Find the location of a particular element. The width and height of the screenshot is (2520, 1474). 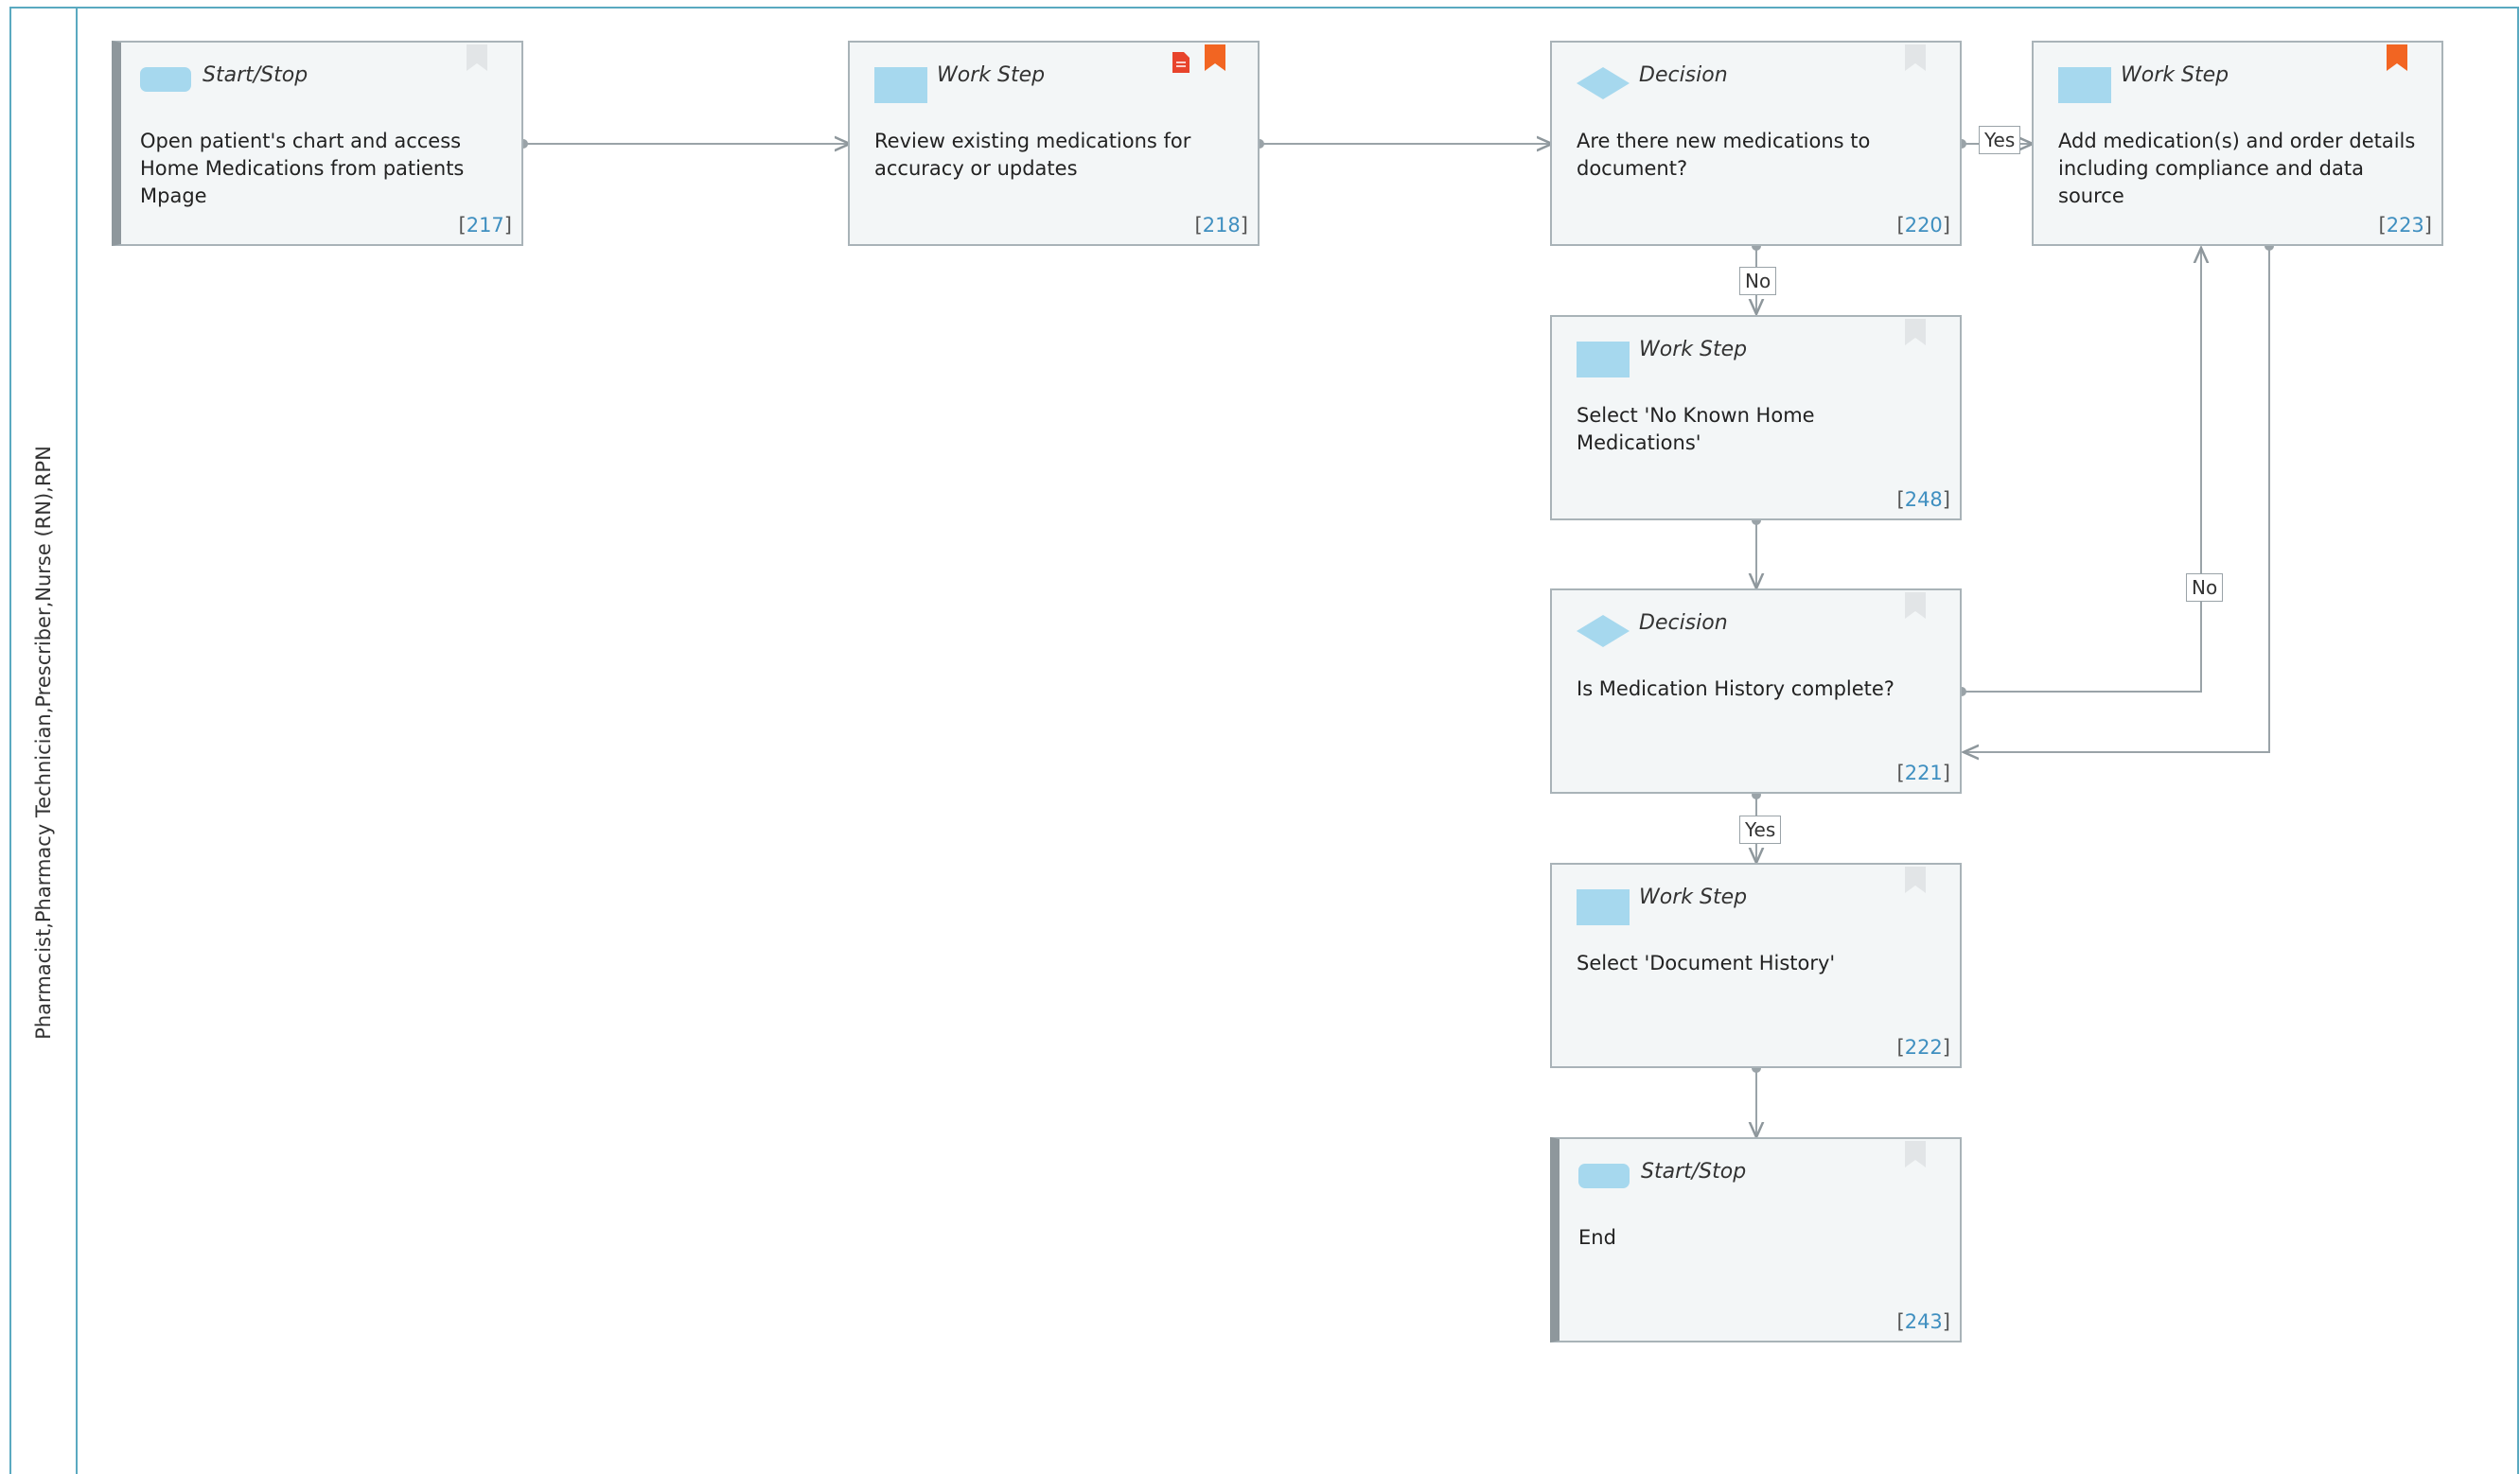

node-ref: [243] is located at coordinates (1924, 1321).